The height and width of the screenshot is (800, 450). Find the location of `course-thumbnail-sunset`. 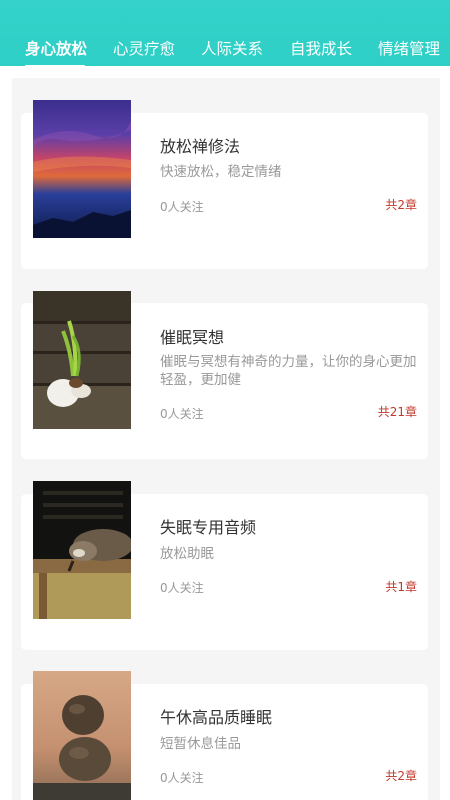

course-thumbnail-sunset is located at coordinates (82, 169).